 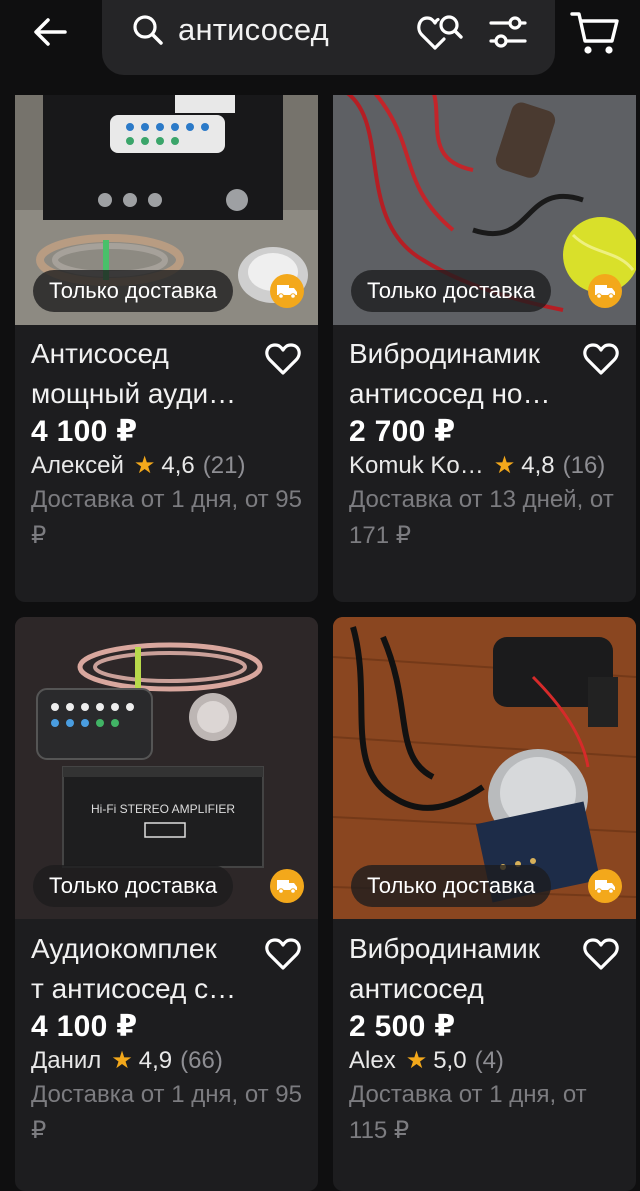 What do you see at coordinates (584, 465) in the screenshot?
I see `review-count: (16)` at bounding box center [584, 465].